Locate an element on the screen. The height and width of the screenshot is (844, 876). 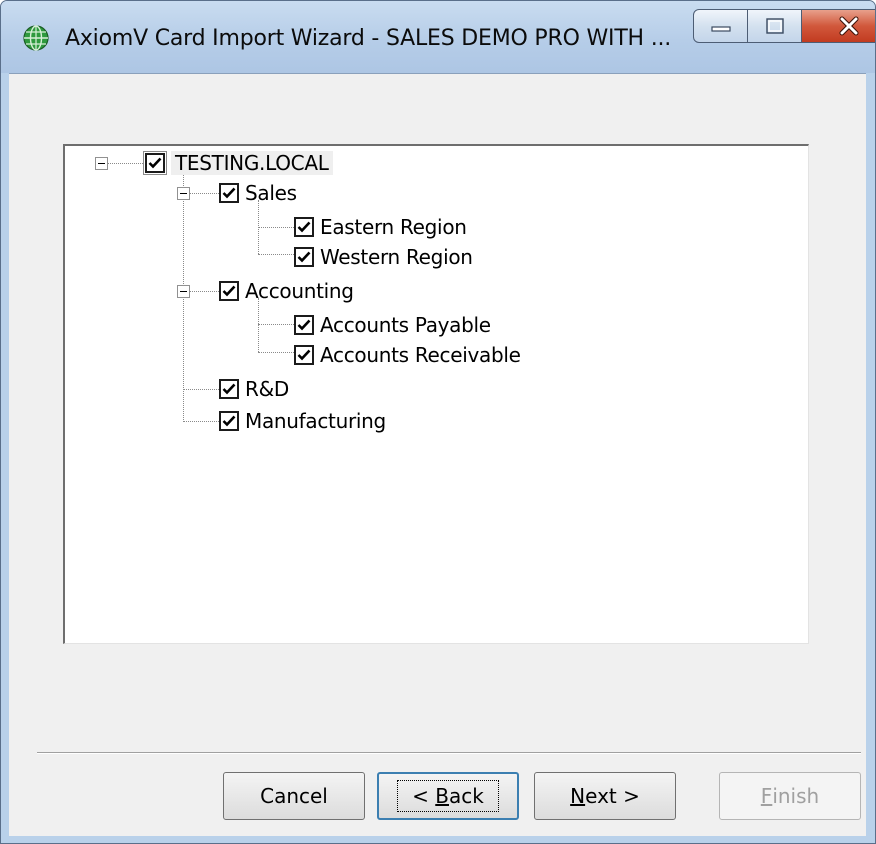
tree-node-root: TESTING.LOCAL is located at coordinates (238, 163).